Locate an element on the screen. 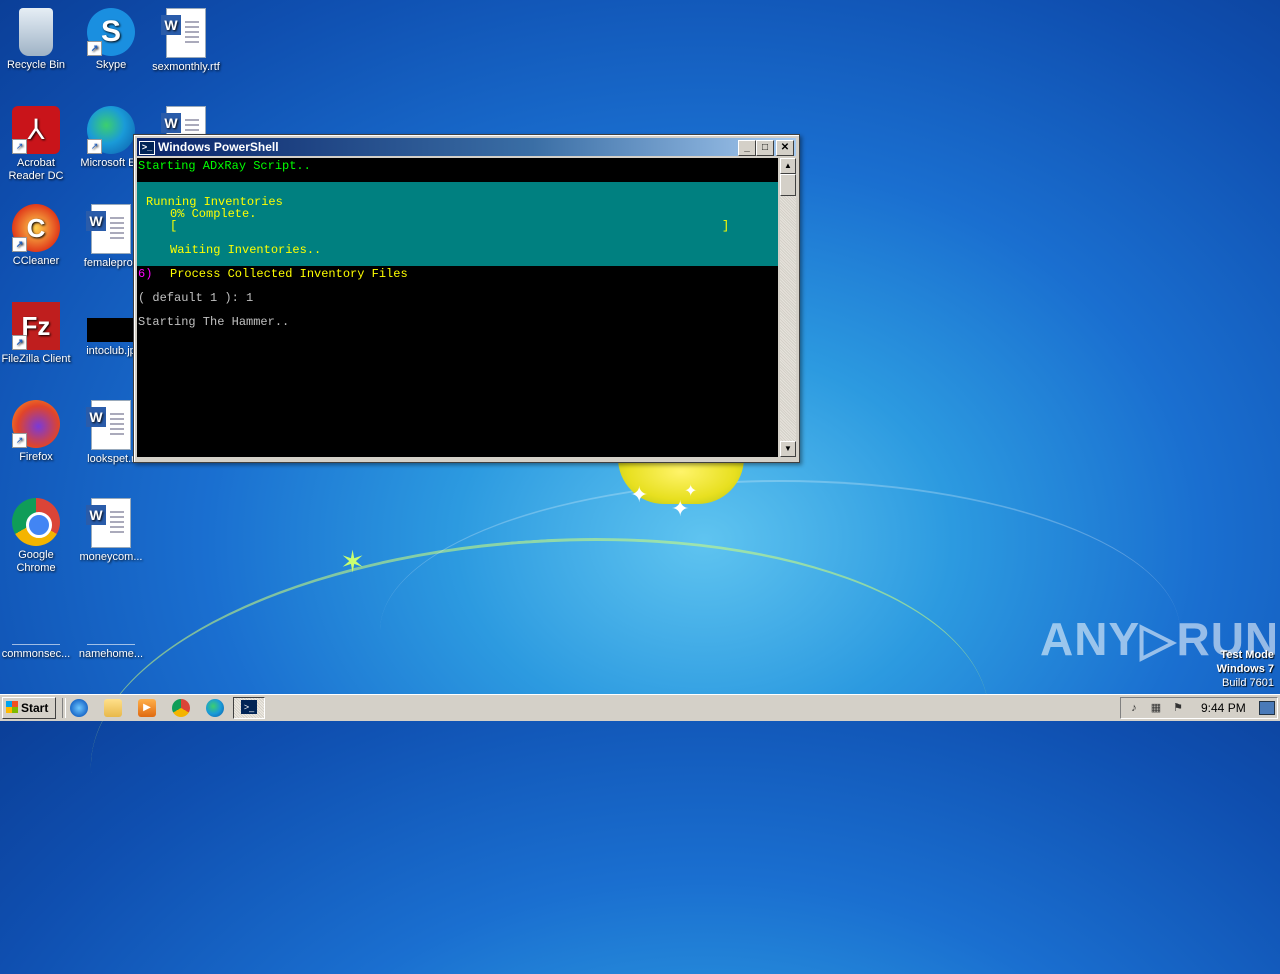 This screenshot has height=974, width=1280. folder-icon is located at coordinates (113, 708).